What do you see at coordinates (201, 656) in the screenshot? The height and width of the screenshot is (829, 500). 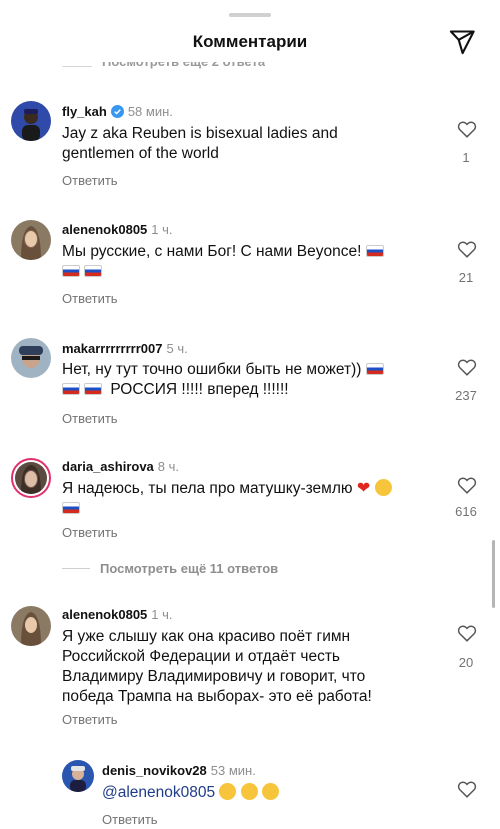 I see `text-line: Российской Федерации и отдаёт честь` at bounding box center [201, 656].